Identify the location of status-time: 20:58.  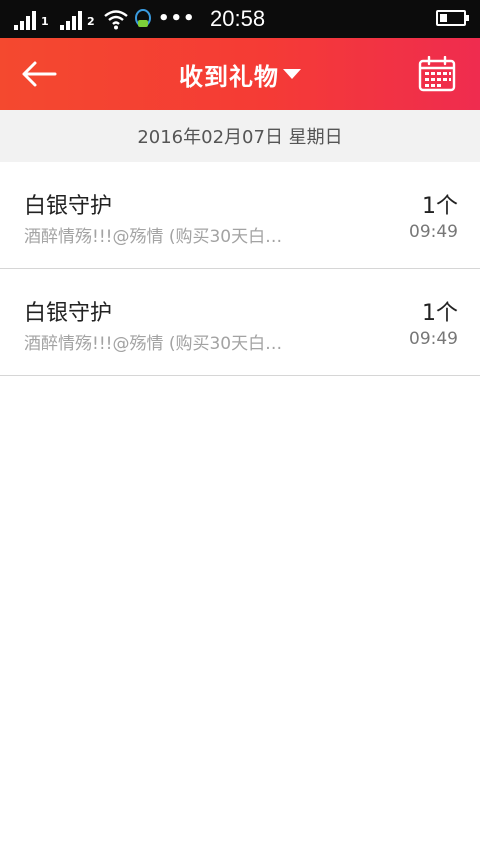
(238, 18).